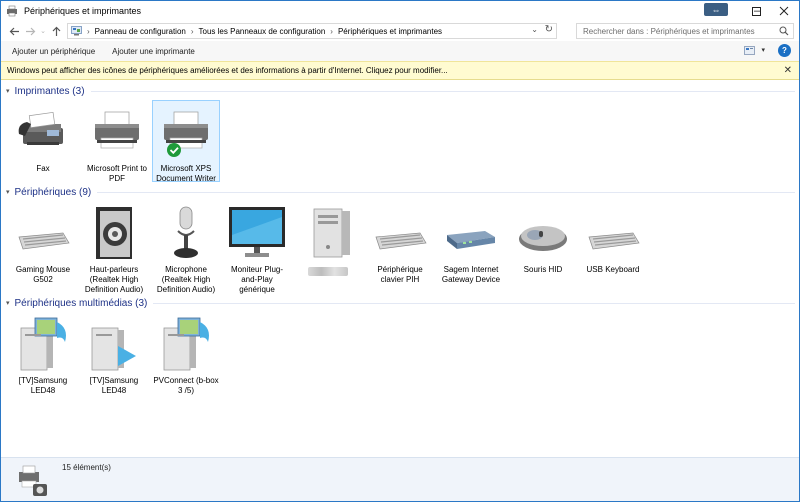 This screenshot has width=800, height=502. I want to click on device-label-blurred, so click(328, 272).